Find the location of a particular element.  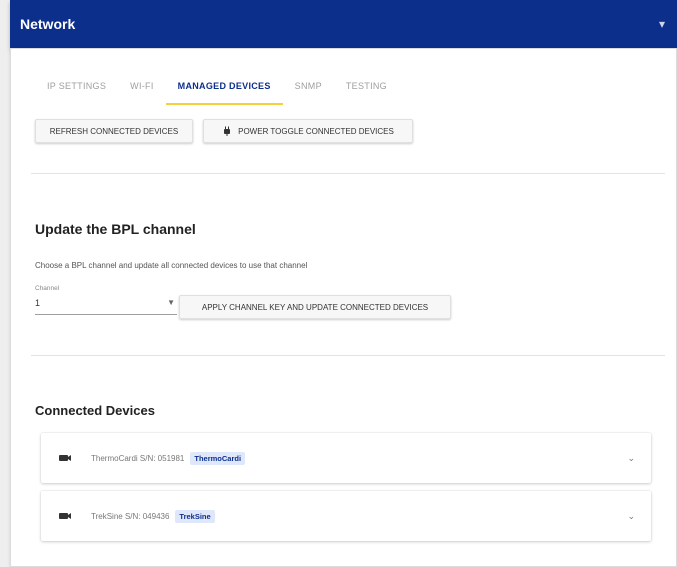

power-toggle-button: Power Toggle Connected Devices is located at coordinates (308, 131).